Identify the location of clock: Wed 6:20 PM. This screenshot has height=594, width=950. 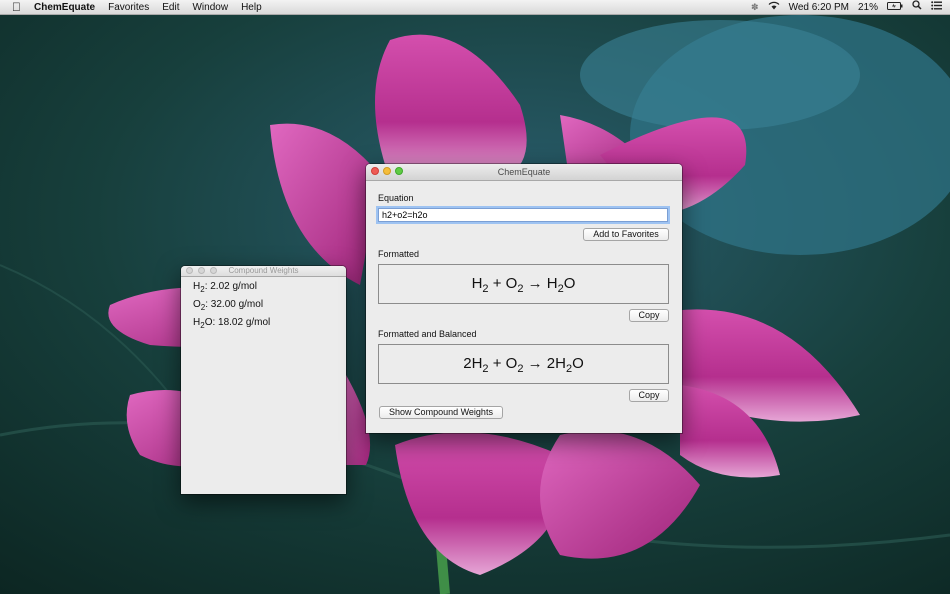
(819, 7).